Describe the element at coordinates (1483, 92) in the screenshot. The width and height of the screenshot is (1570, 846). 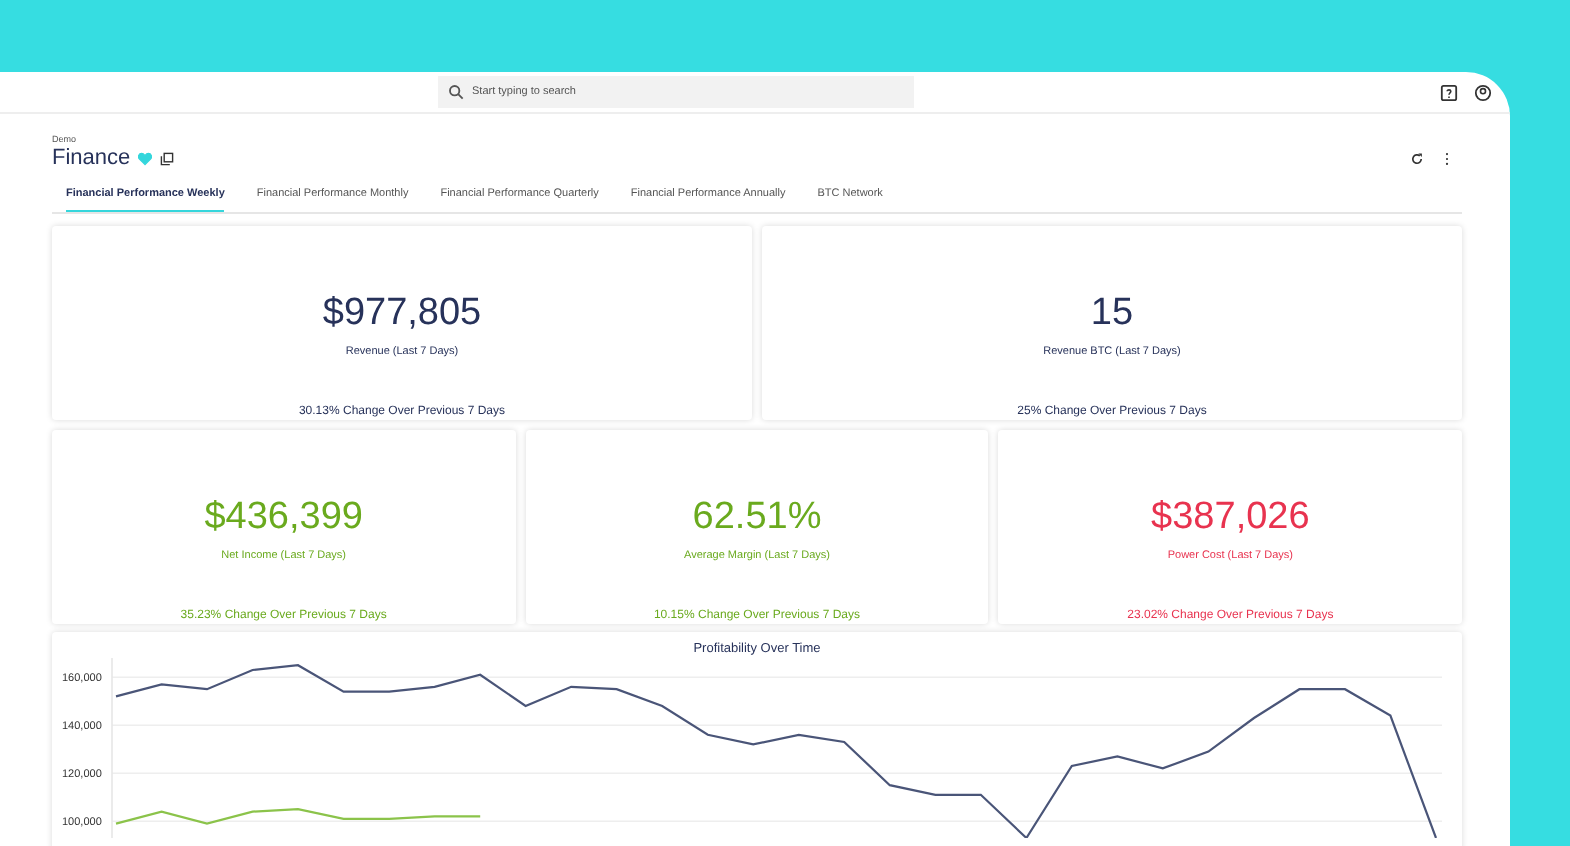
I see `account-icon` at that location.